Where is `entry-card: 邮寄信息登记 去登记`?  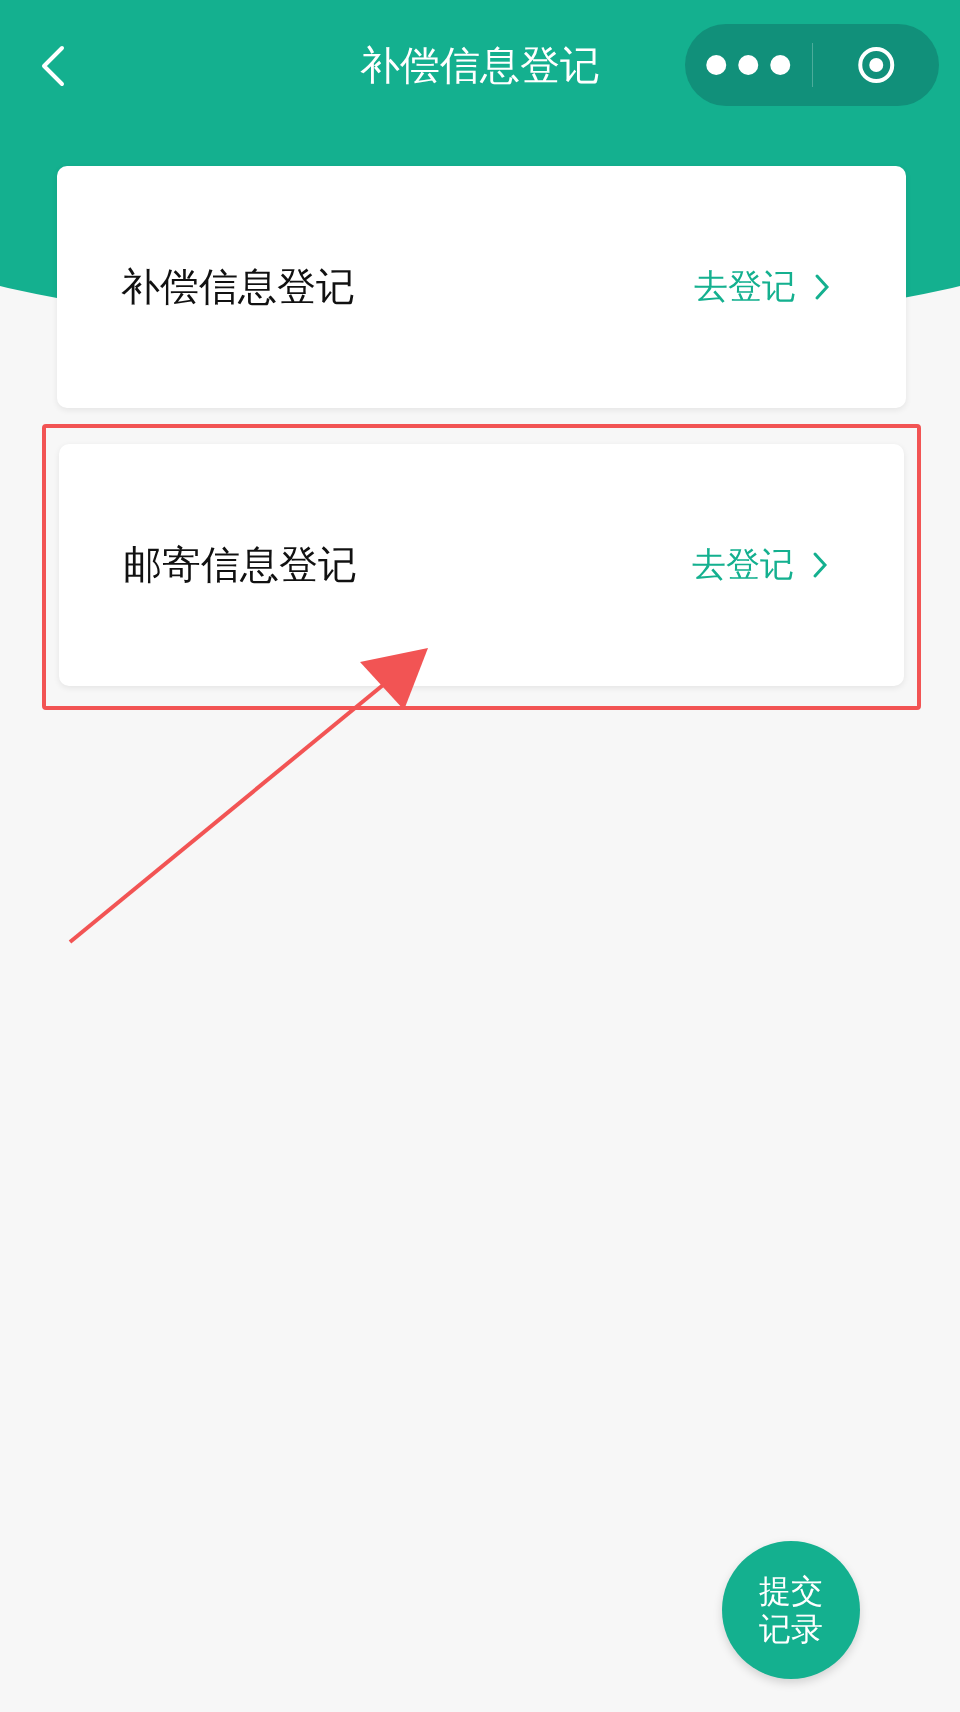
entry-card: 邮寄信息登记 去登记 is located at coordinates (481, 565).